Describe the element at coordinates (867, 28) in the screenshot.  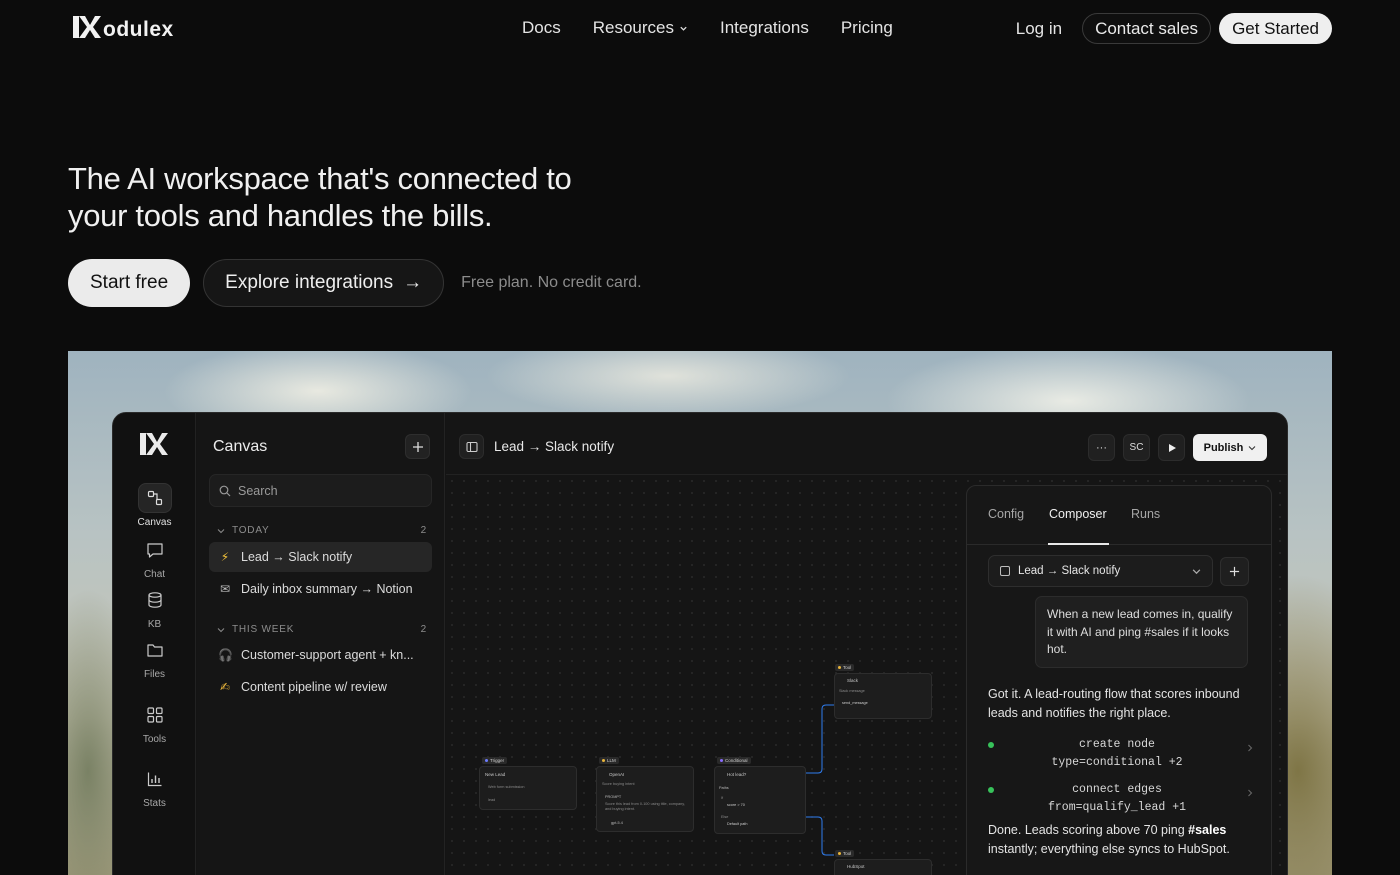
I see `nav-link-pricing: Pricing` at that location.